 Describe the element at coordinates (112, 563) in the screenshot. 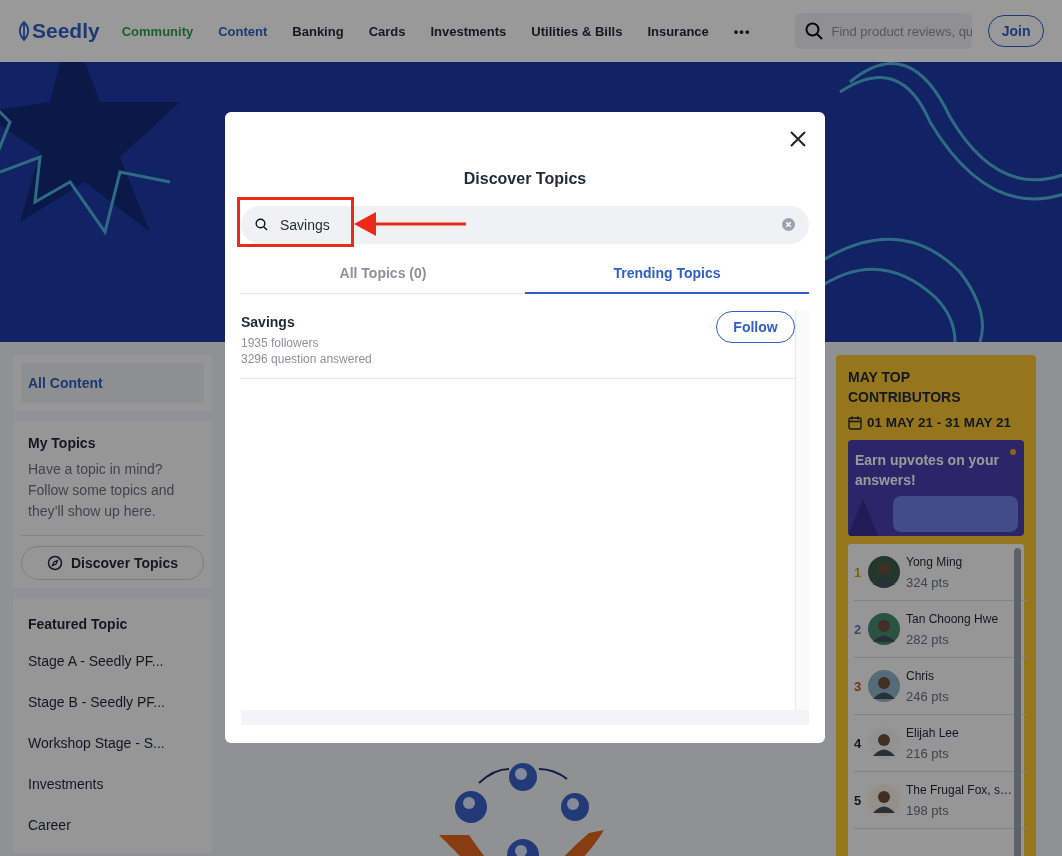

I see `discover-topics-button: Discover Topics` at that location.